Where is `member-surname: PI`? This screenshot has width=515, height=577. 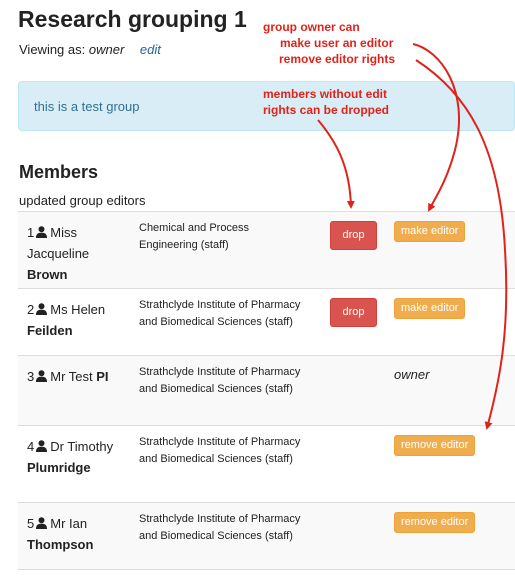 member-surname: PI is located at coordinates (102, 376).